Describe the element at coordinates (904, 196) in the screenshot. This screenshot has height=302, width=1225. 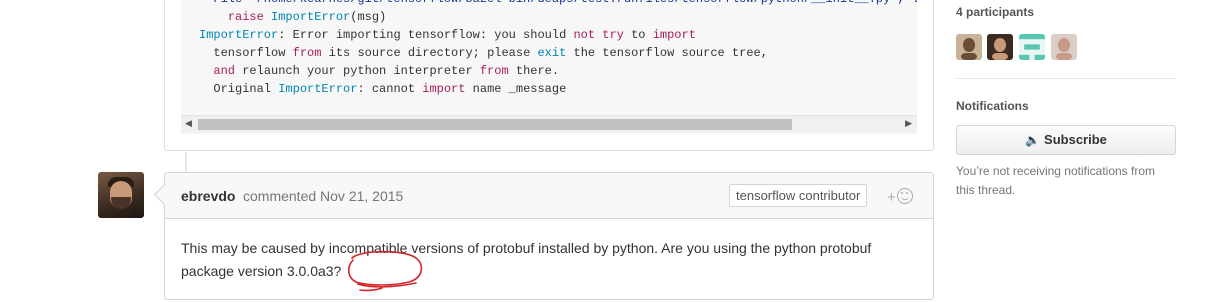
I see `smiley-icon` at that location.